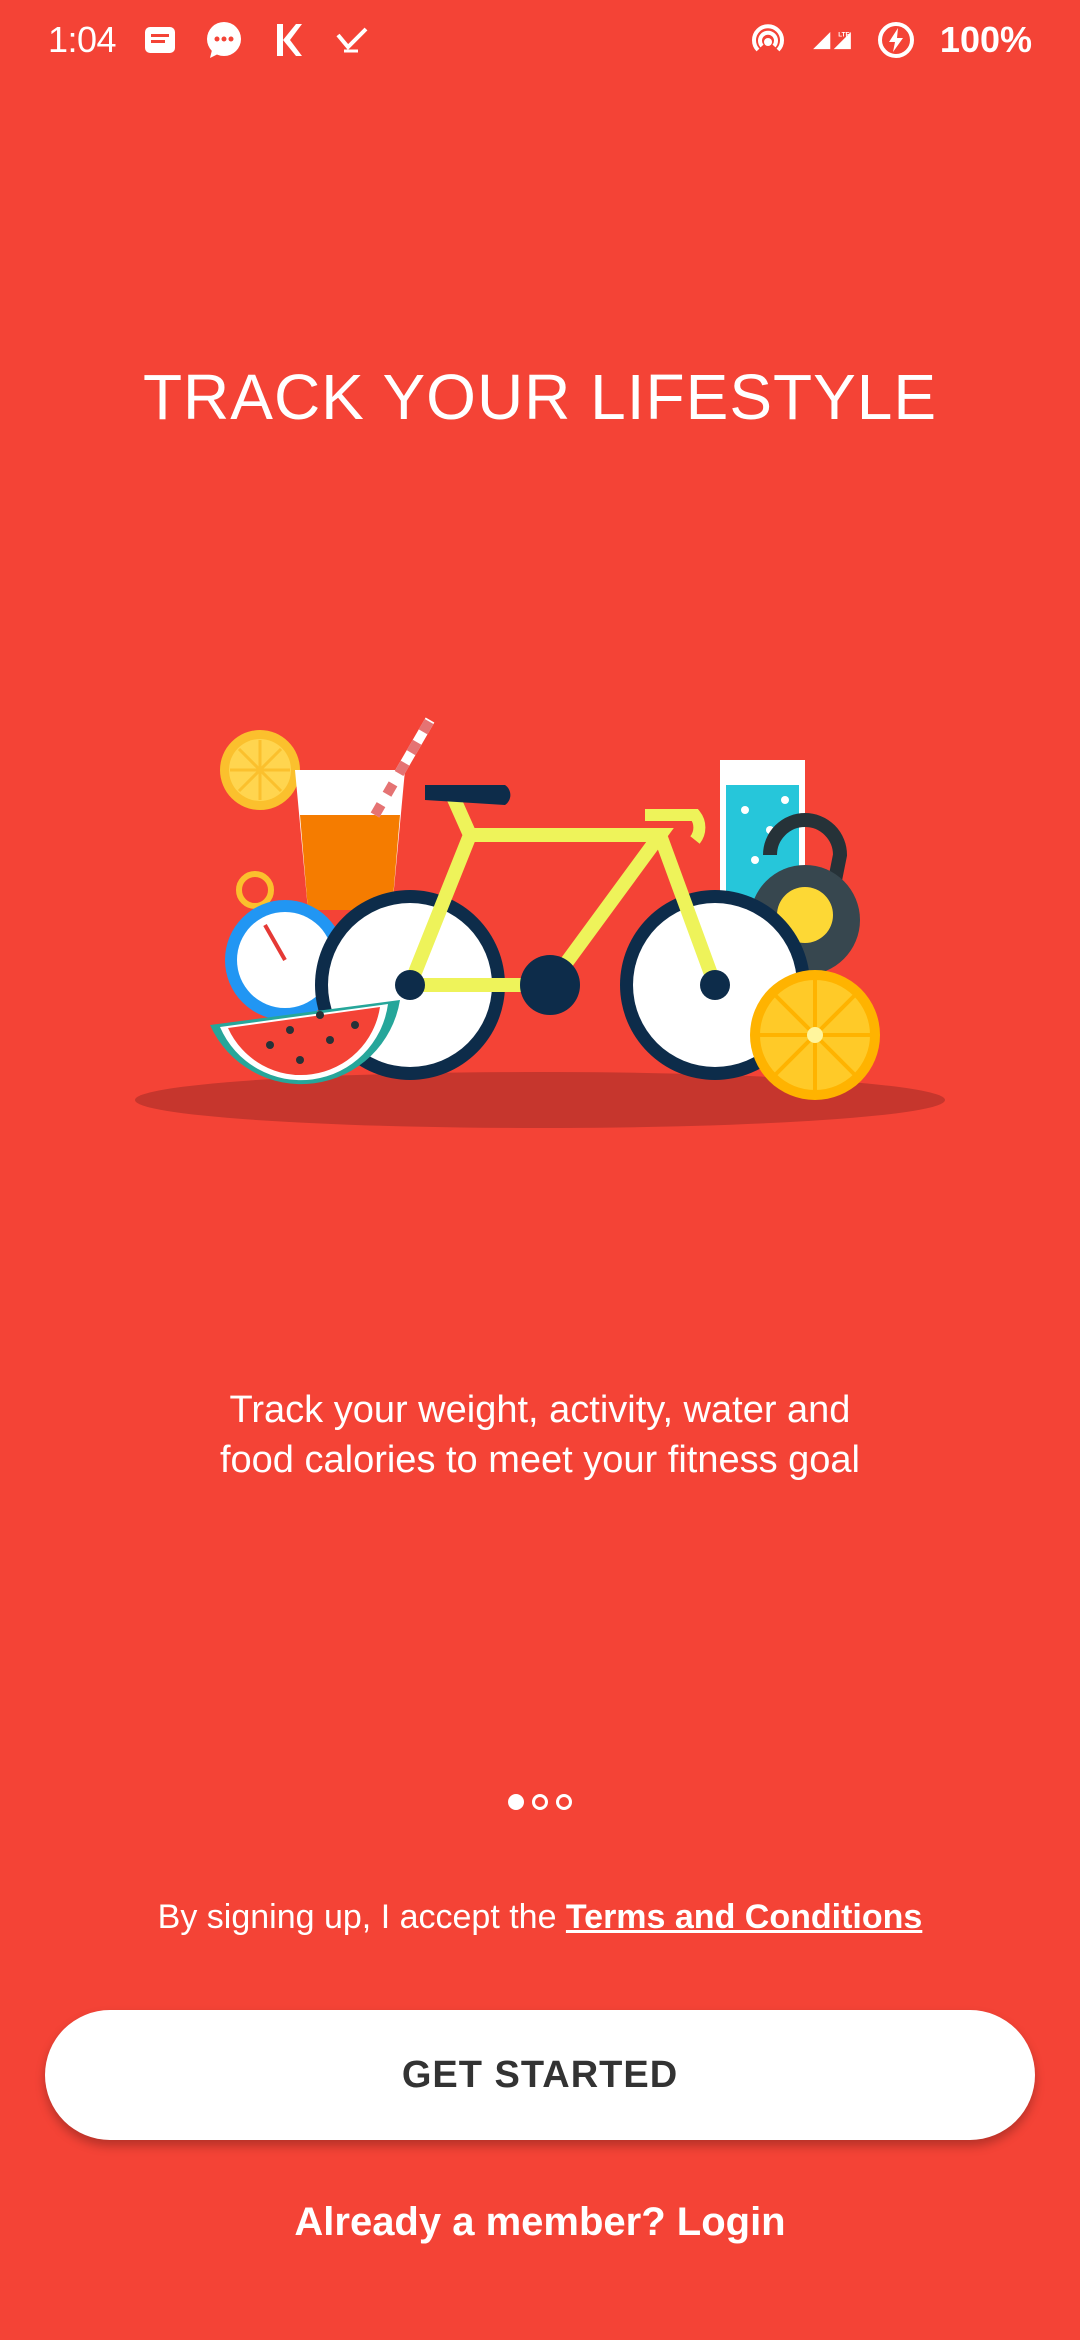 This screenshot has height=2340, width=1080. Describe the element at coordinates (352, 40) in the screenshot. I see `check-icon` at that location.